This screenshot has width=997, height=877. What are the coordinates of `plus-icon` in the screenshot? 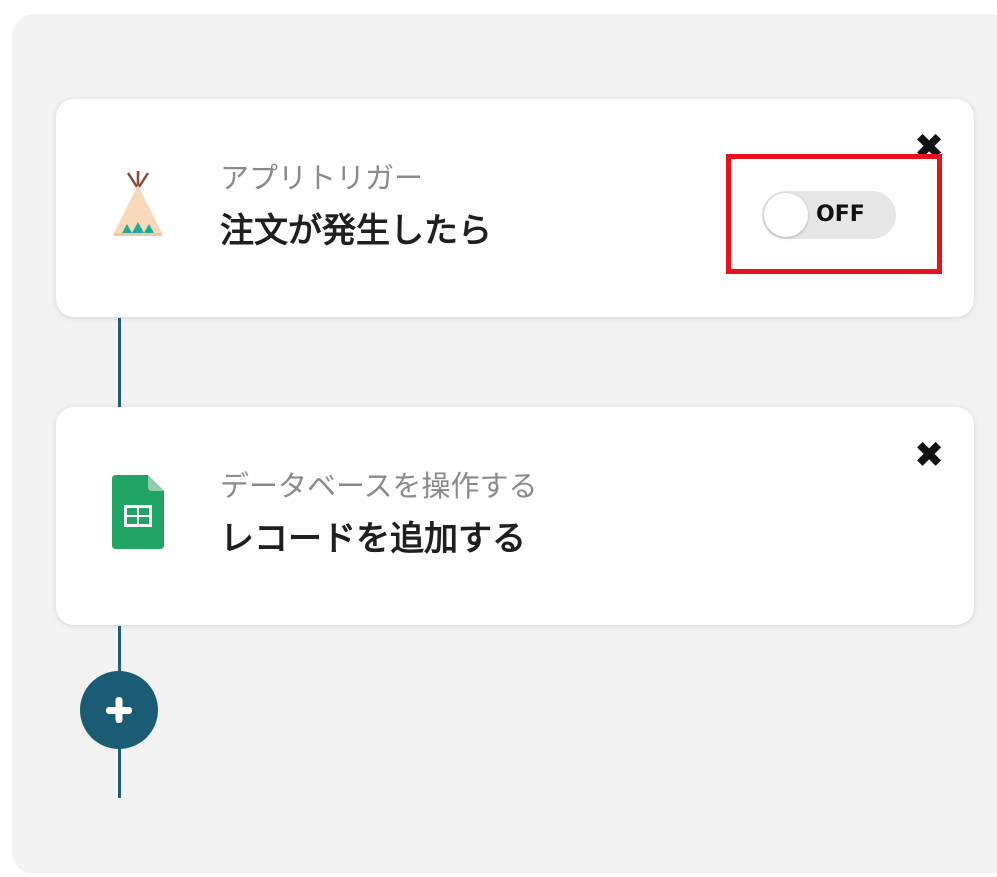 It's located at (119, 710).